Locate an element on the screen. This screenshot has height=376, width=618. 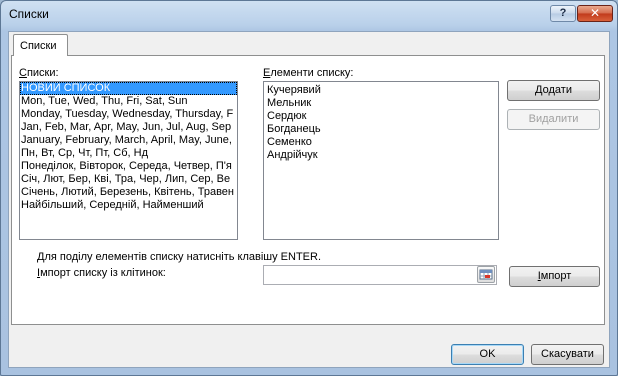
title-bar: Списки ? ✕ is located at coordinates (309, 15).